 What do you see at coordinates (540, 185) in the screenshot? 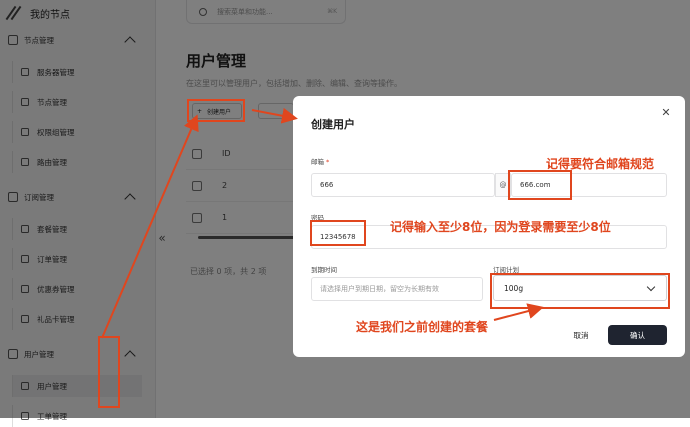
I see `highlight-email-domain` at bounding box center [540, 185].